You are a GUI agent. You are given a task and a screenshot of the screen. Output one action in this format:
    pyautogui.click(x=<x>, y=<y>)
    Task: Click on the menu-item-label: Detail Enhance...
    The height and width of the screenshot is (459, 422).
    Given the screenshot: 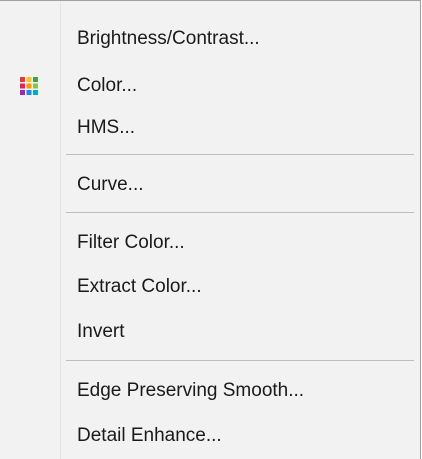 What is the action you would take?
    pyautogui.click(x=149, y=435)
    